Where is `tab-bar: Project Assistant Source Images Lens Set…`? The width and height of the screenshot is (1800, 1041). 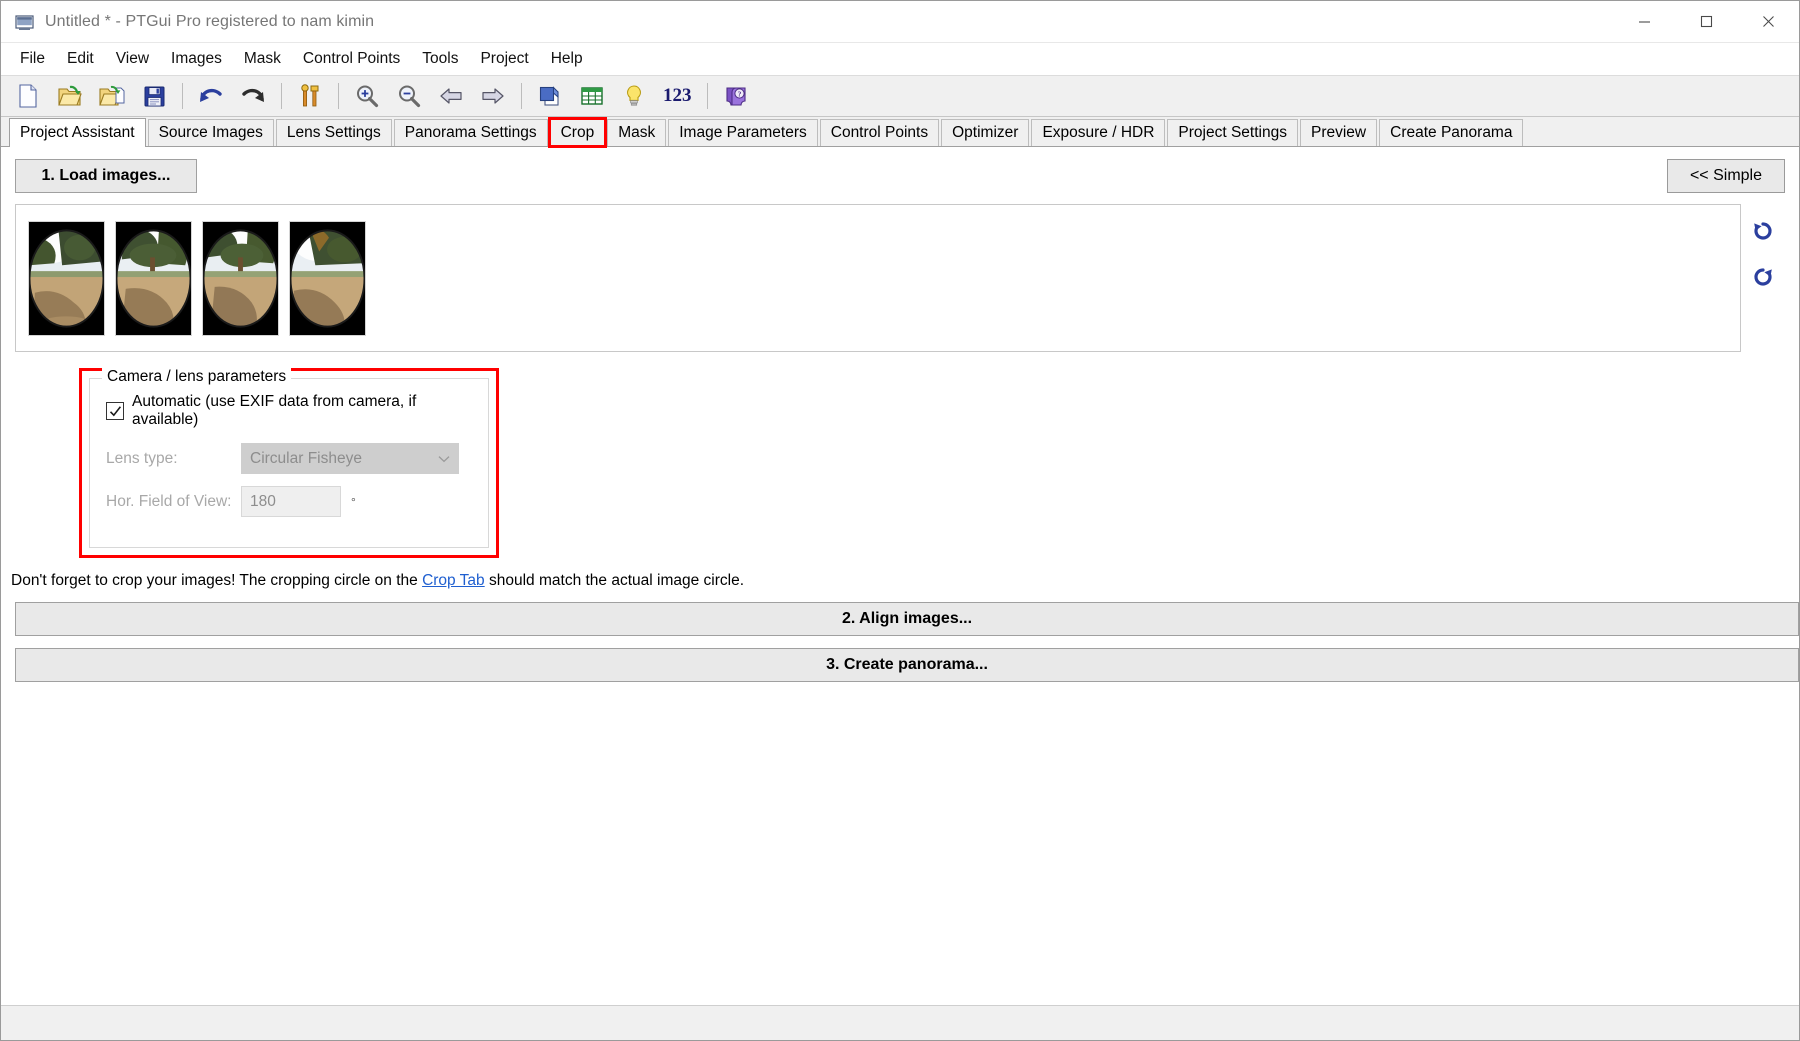
tab-bar: Project Assistant Source Images Lens Set… is located at coordinates (900, 132).